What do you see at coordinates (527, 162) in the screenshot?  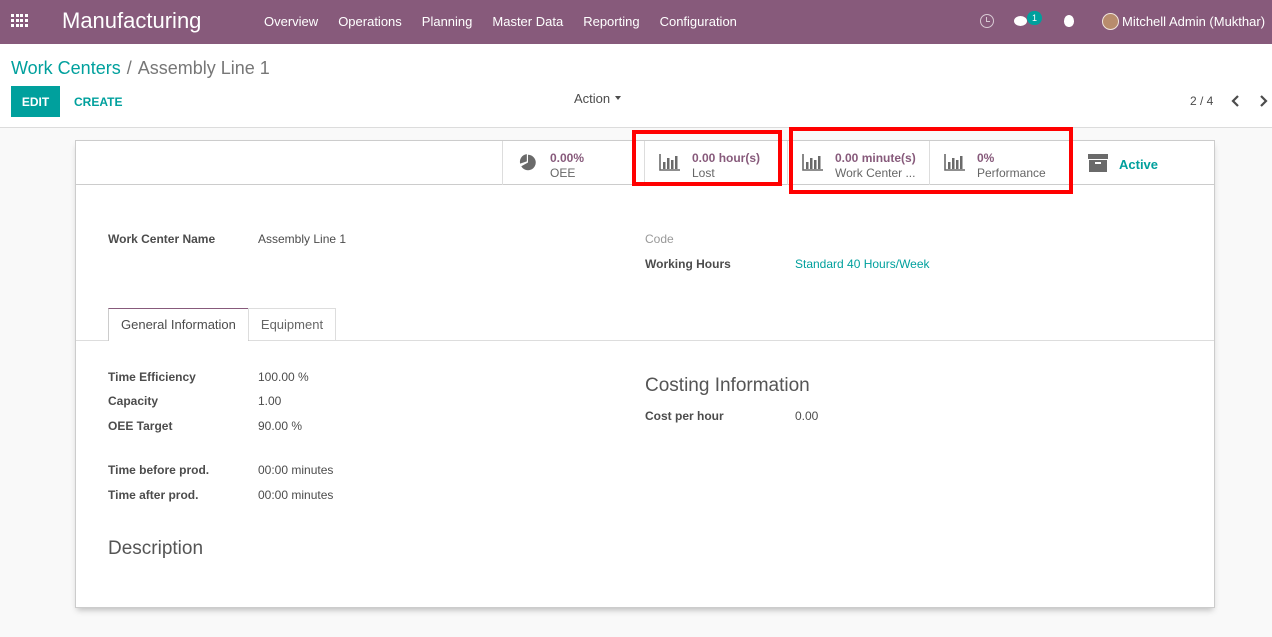 I see `pie-chart-icon` at bounding box center [527, 162].